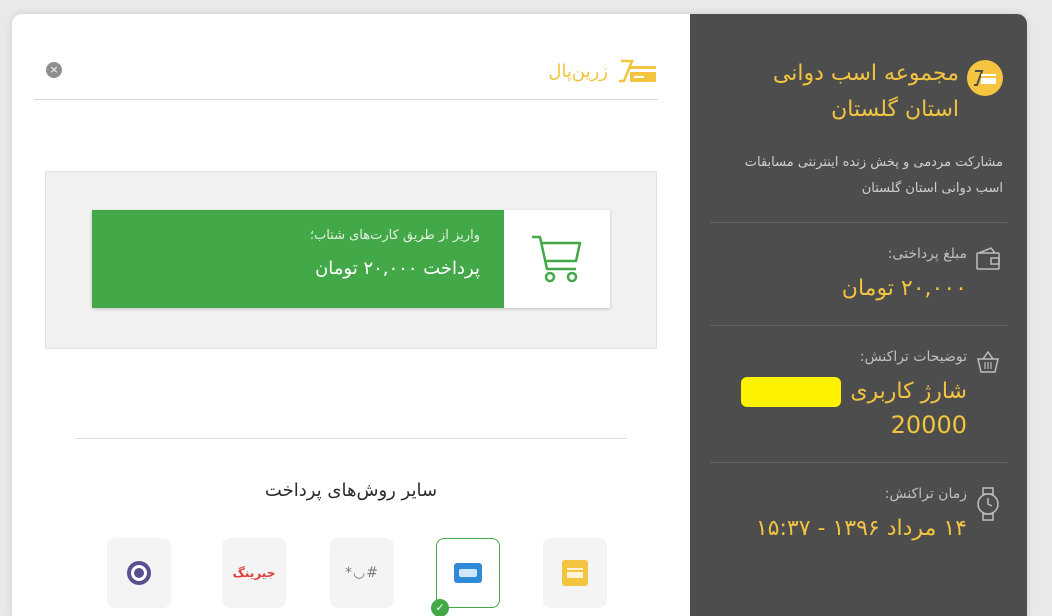 This screenshot has height=616, width=1052. I want to click on method-ussd: *◡#, so click(362, 573).